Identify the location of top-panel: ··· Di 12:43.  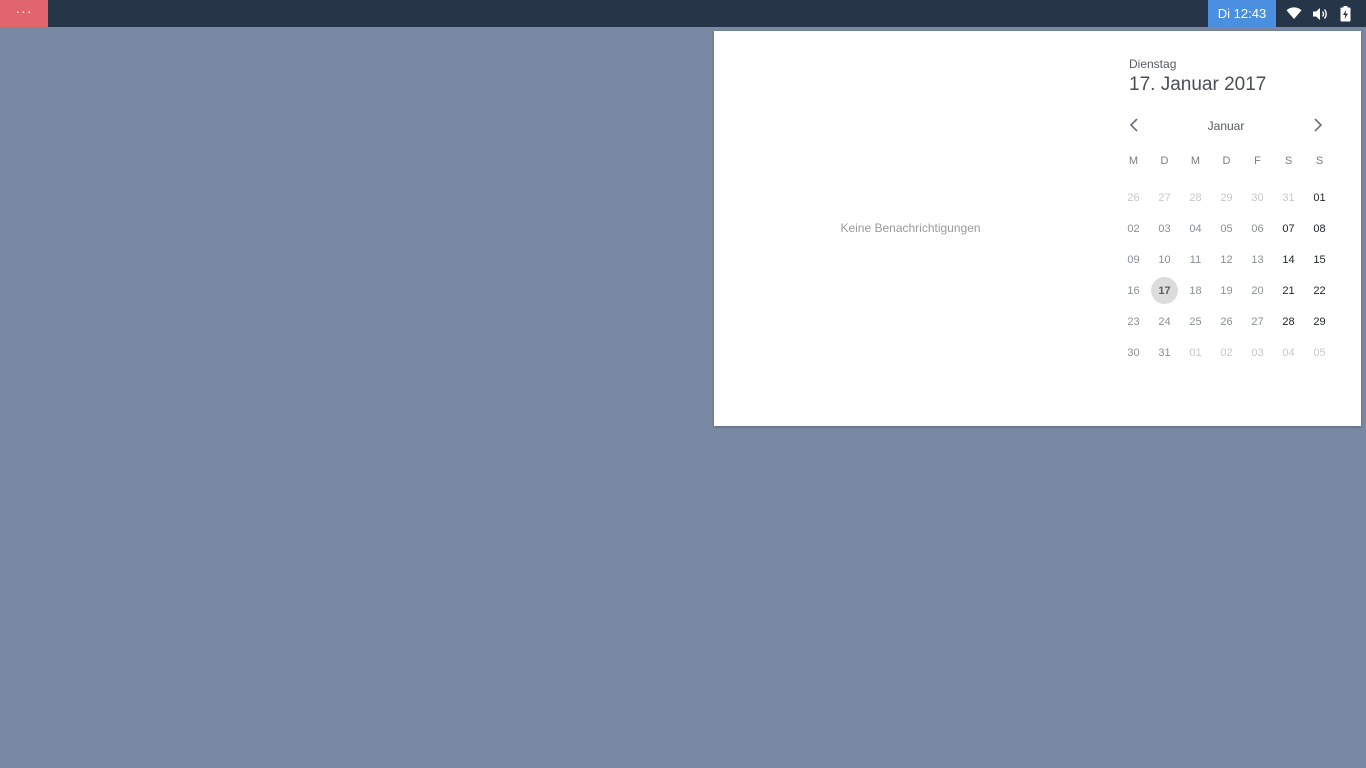
(683, 13).